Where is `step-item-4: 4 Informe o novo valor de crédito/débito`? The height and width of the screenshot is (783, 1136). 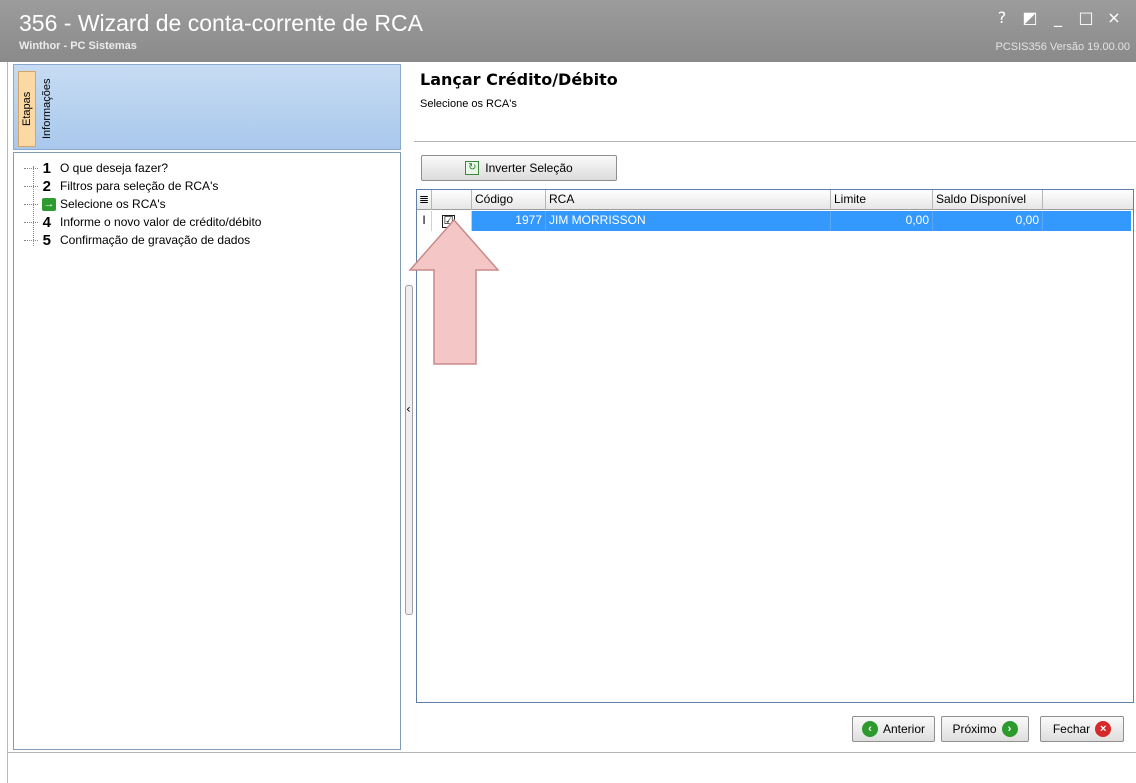 step-item-4: 4 Informe o novo valor de crédito/débito is located at coordinates (142, 222).